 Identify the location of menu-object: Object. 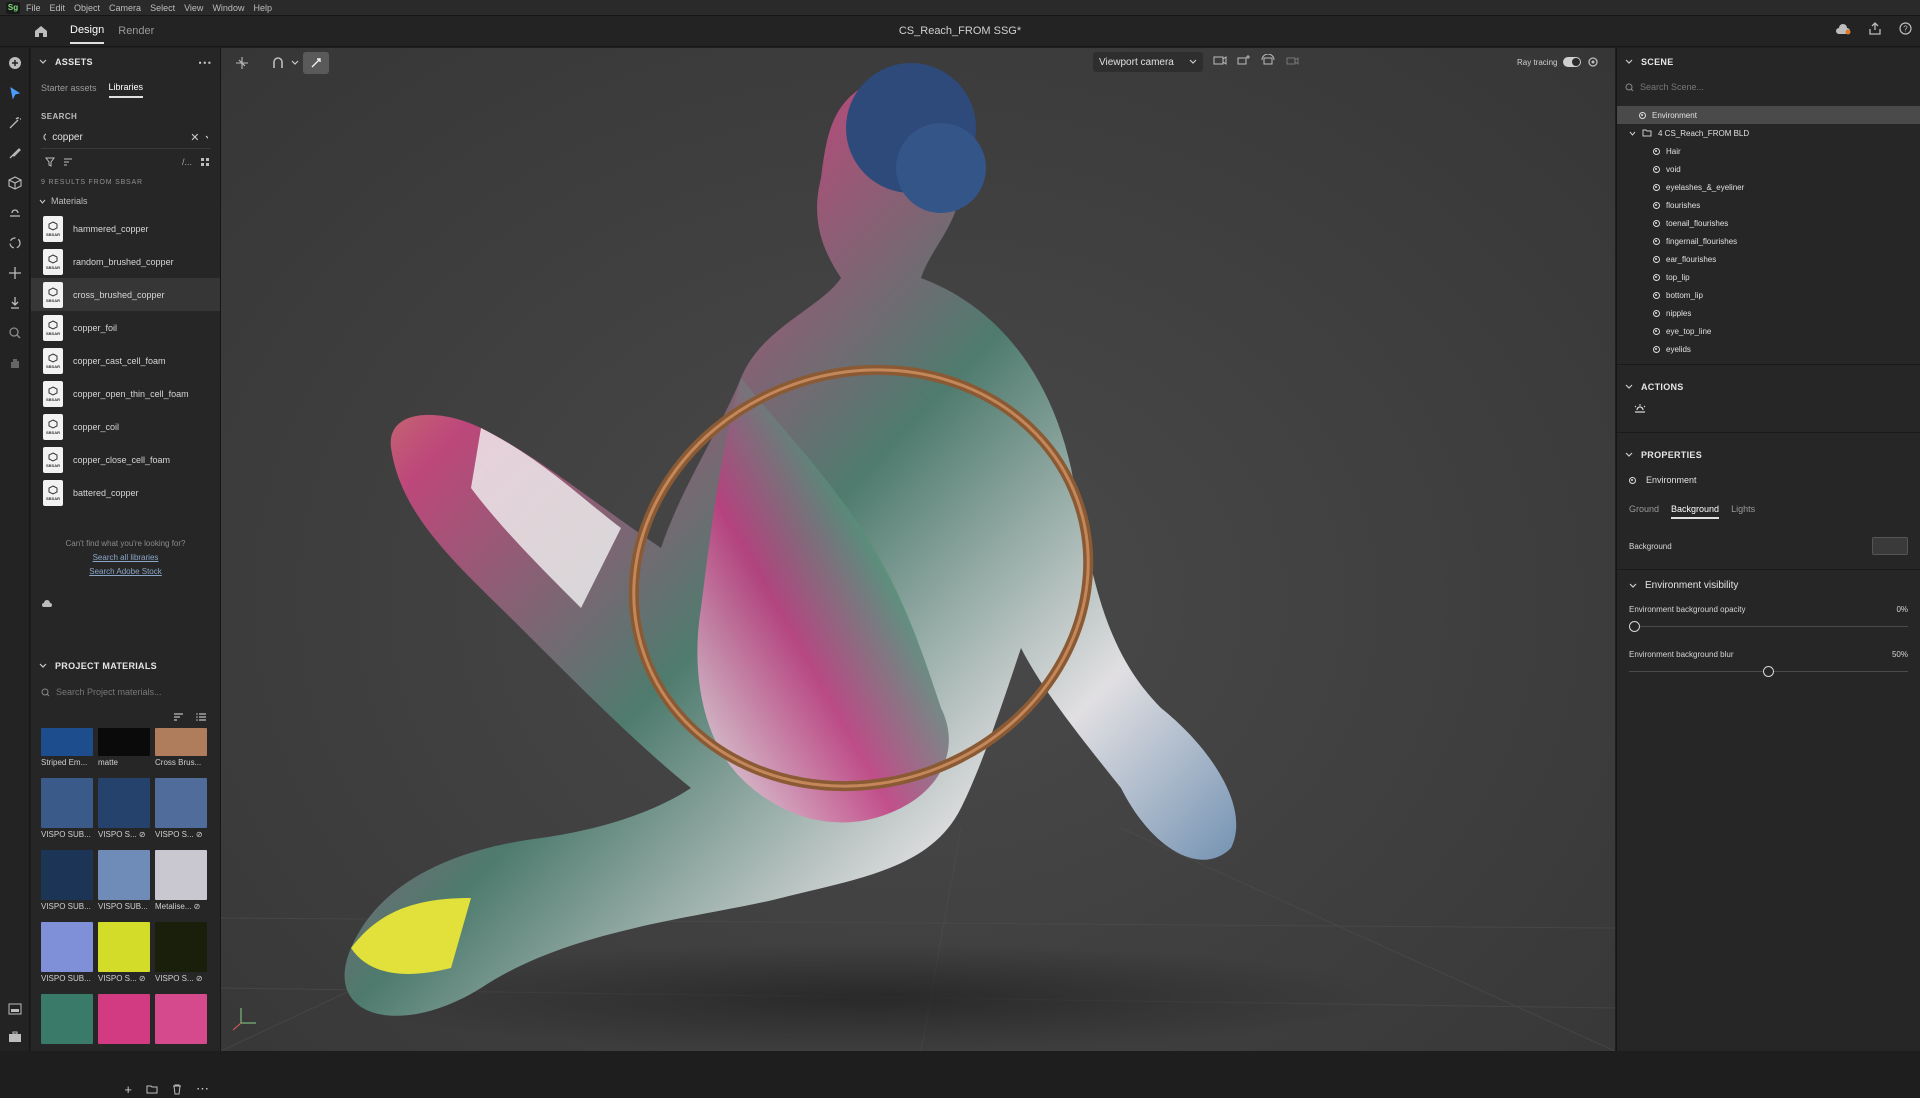
(87, 8).